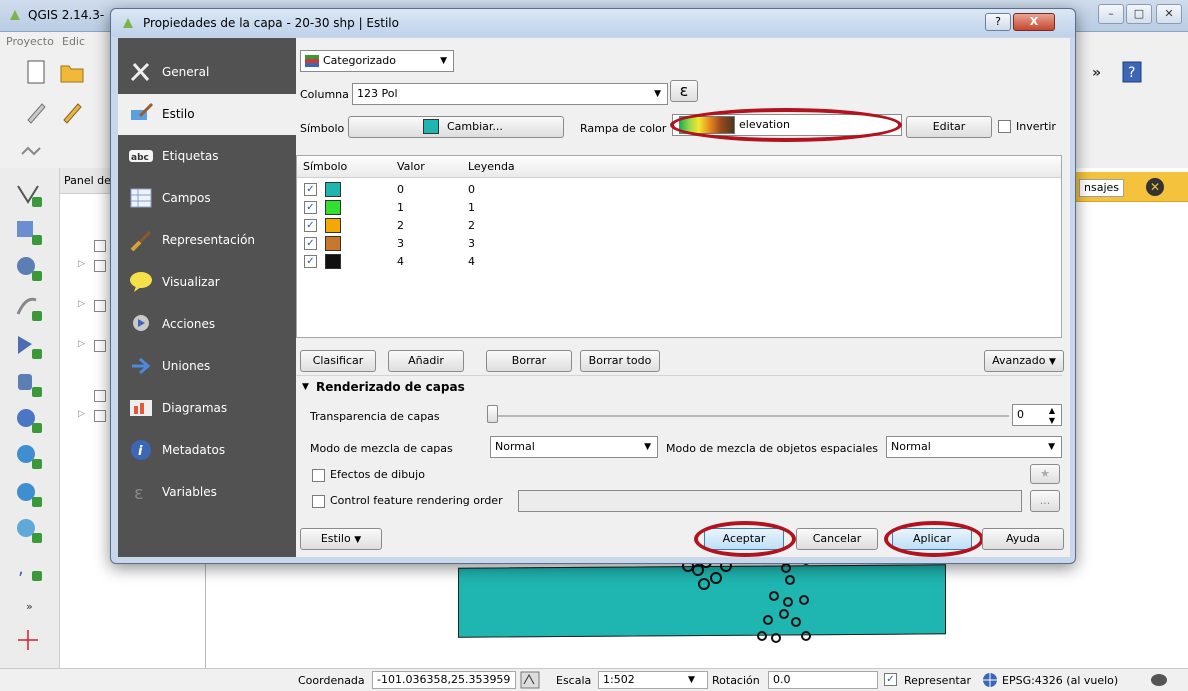 Image resolution: width=1188 pixels, height=691 pixels. I want to click on sidebar-item-etiquetas: abc Etiquetas, so click(207, 156).